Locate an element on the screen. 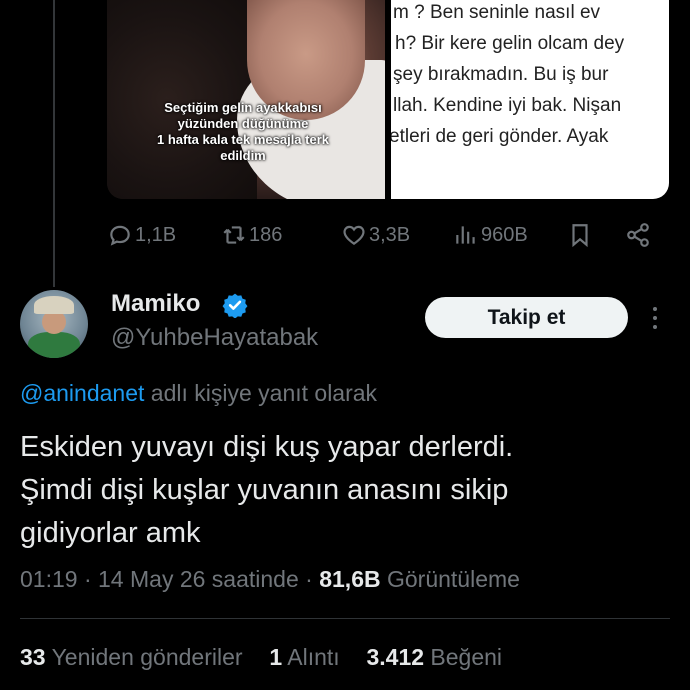  like-count: 3,3B is located at coordinates (390, 234).